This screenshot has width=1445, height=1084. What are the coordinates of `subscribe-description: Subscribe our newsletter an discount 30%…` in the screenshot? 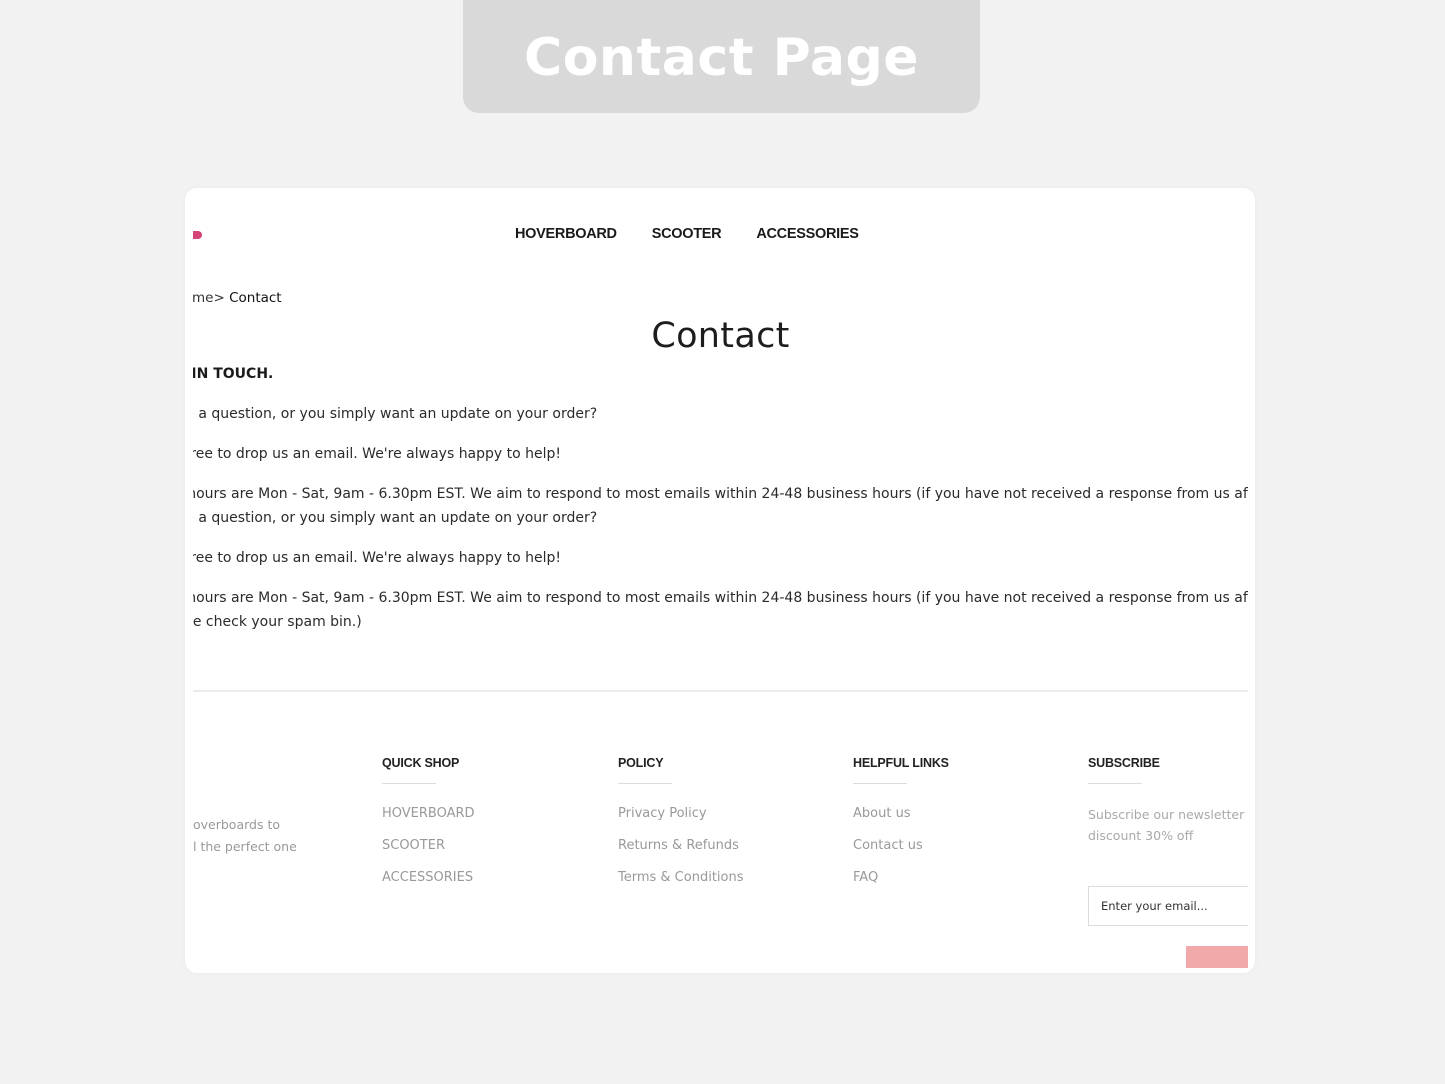 It's located at (1168, 825).